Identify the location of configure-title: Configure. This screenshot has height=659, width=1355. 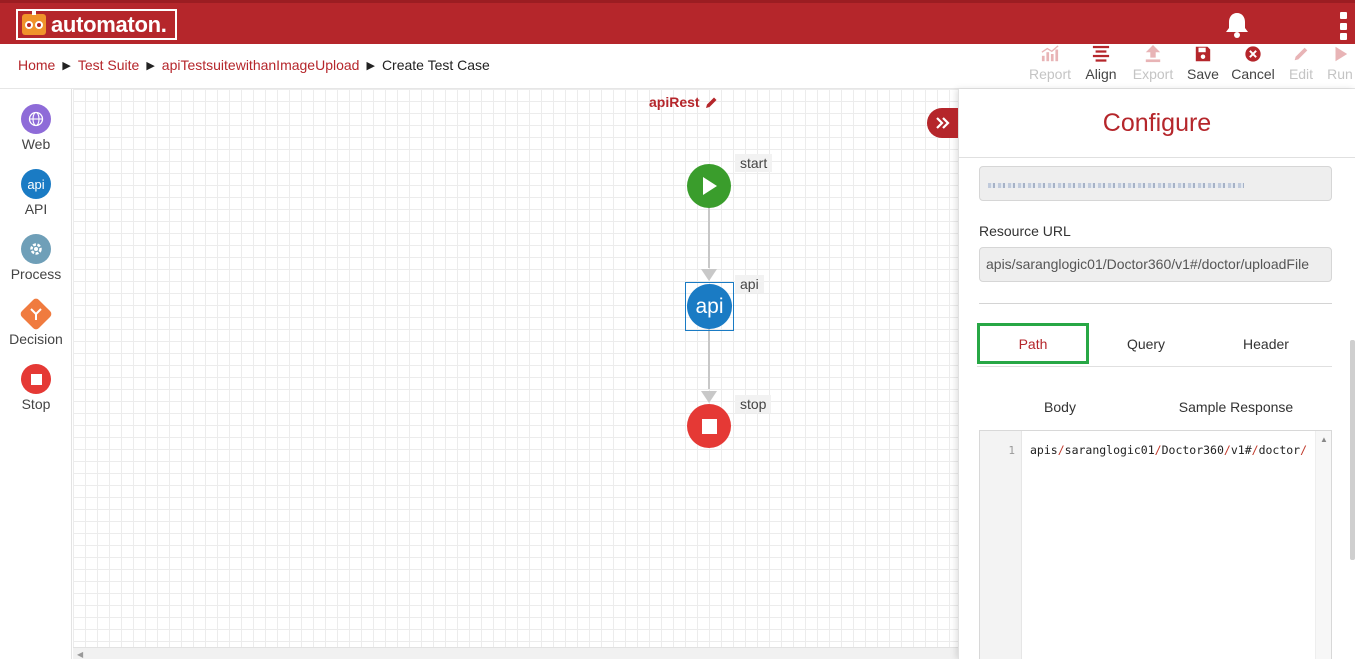
(1157, 123).